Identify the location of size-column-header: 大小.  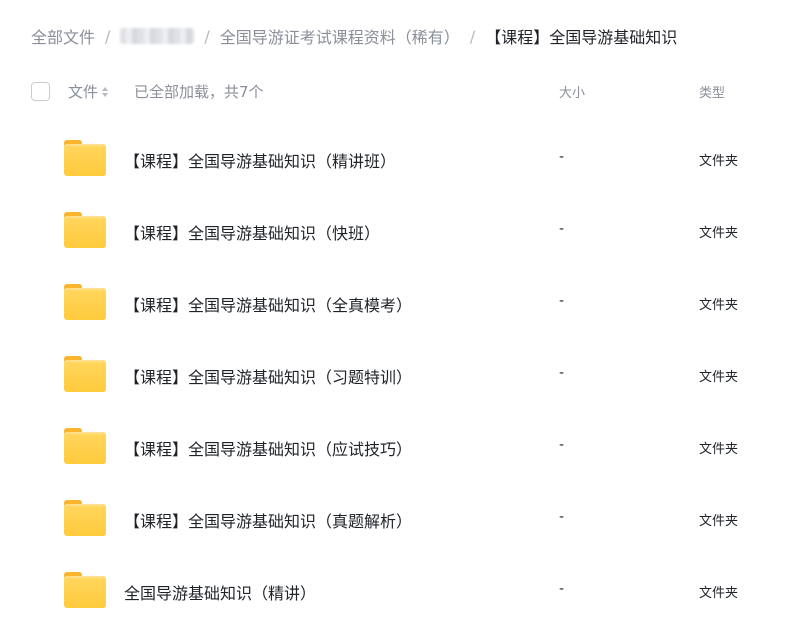
(572, 91).